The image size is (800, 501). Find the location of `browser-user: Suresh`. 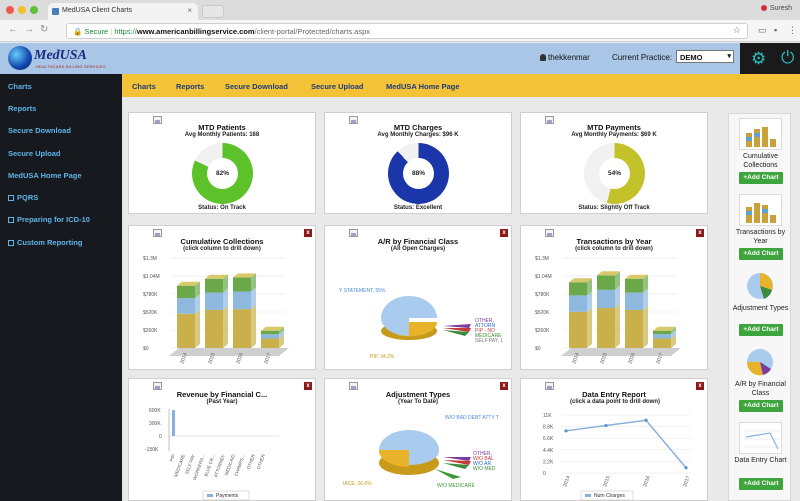

browser-user: Suresh is located at coordinates (776, 8).